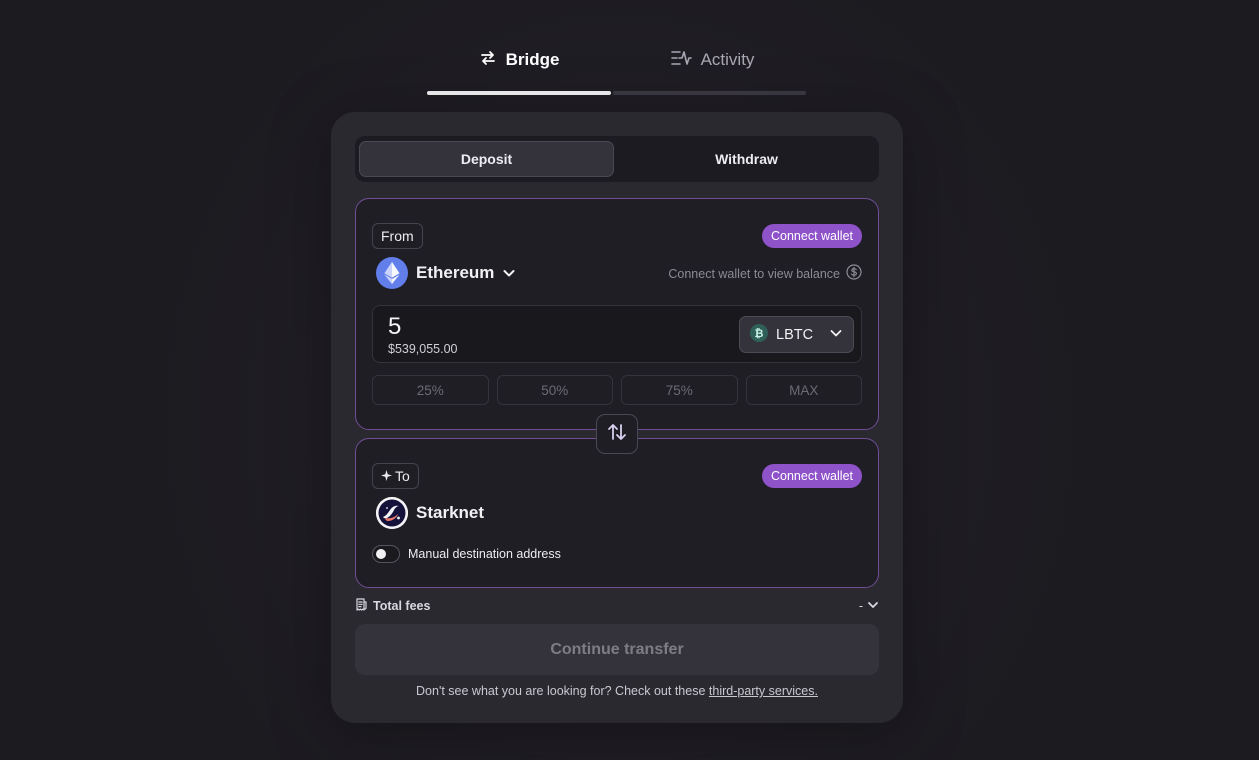  Describe the element at coordinates (484, 554) in the screenshot. I see `manual-address-label: Manual destination address` at that location.